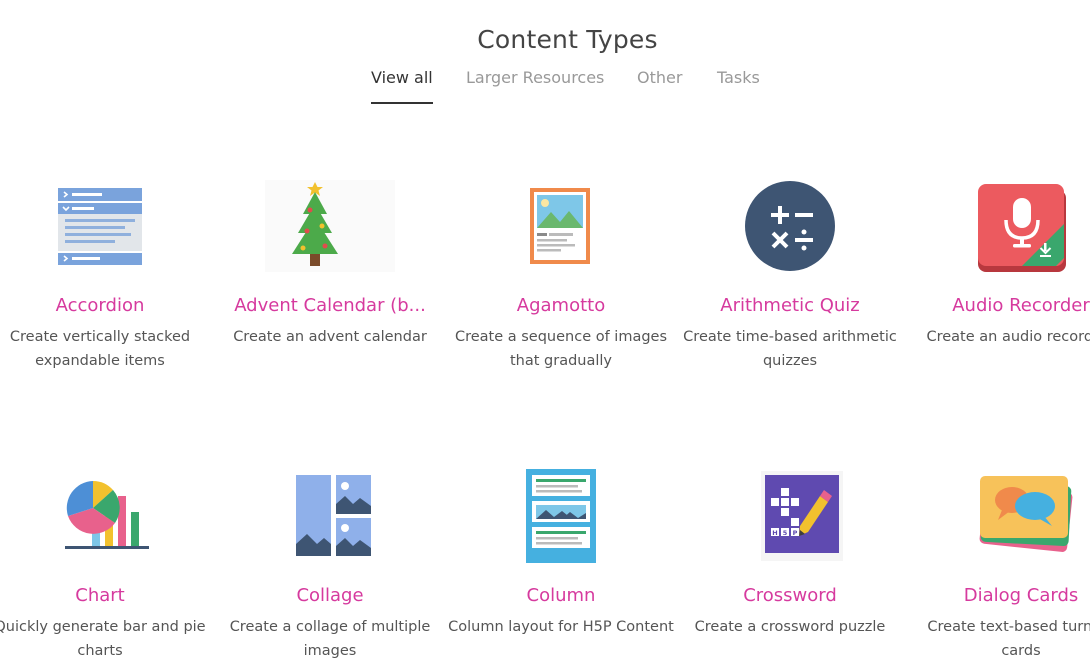  I want to click on advent-tree-icon, so click(330, 226).